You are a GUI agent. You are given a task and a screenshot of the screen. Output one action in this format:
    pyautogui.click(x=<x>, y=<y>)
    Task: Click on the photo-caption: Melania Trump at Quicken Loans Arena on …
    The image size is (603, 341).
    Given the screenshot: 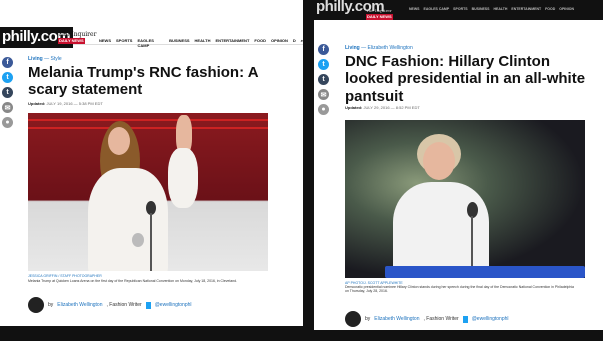 What is the action you would take?
    pyautogui.click(x=133, y=281)
    